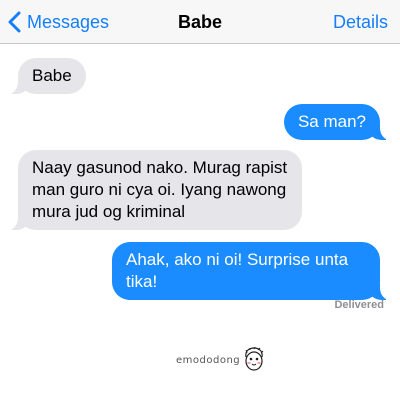 This screenshot has width=400, height=400. I want to click on watermark: emododong, so click(220, 360).